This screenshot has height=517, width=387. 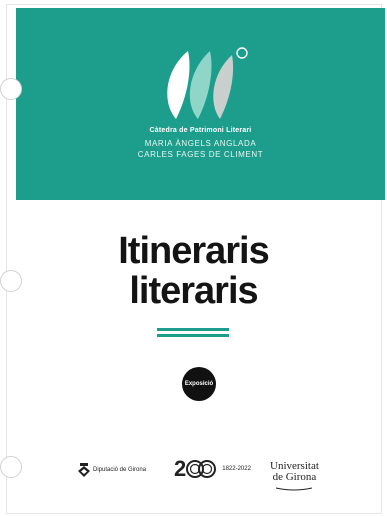 I want to click on chair-person-1: MARIA ÀNGELS ANGLADA, so click(x=200, y=143).